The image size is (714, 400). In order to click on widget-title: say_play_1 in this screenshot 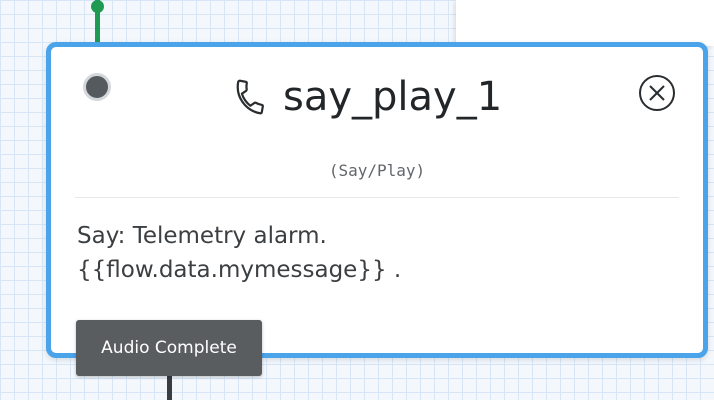, I will do `click(393, 97)`.